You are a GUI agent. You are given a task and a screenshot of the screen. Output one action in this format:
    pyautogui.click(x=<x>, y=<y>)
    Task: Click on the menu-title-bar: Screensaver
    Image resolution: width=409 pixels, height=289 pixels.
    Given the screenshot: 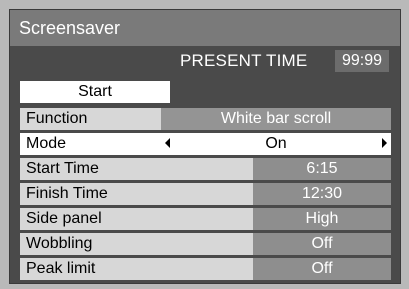 What is the action you would take?
    pyautogui.click(x=205, y=28)
    